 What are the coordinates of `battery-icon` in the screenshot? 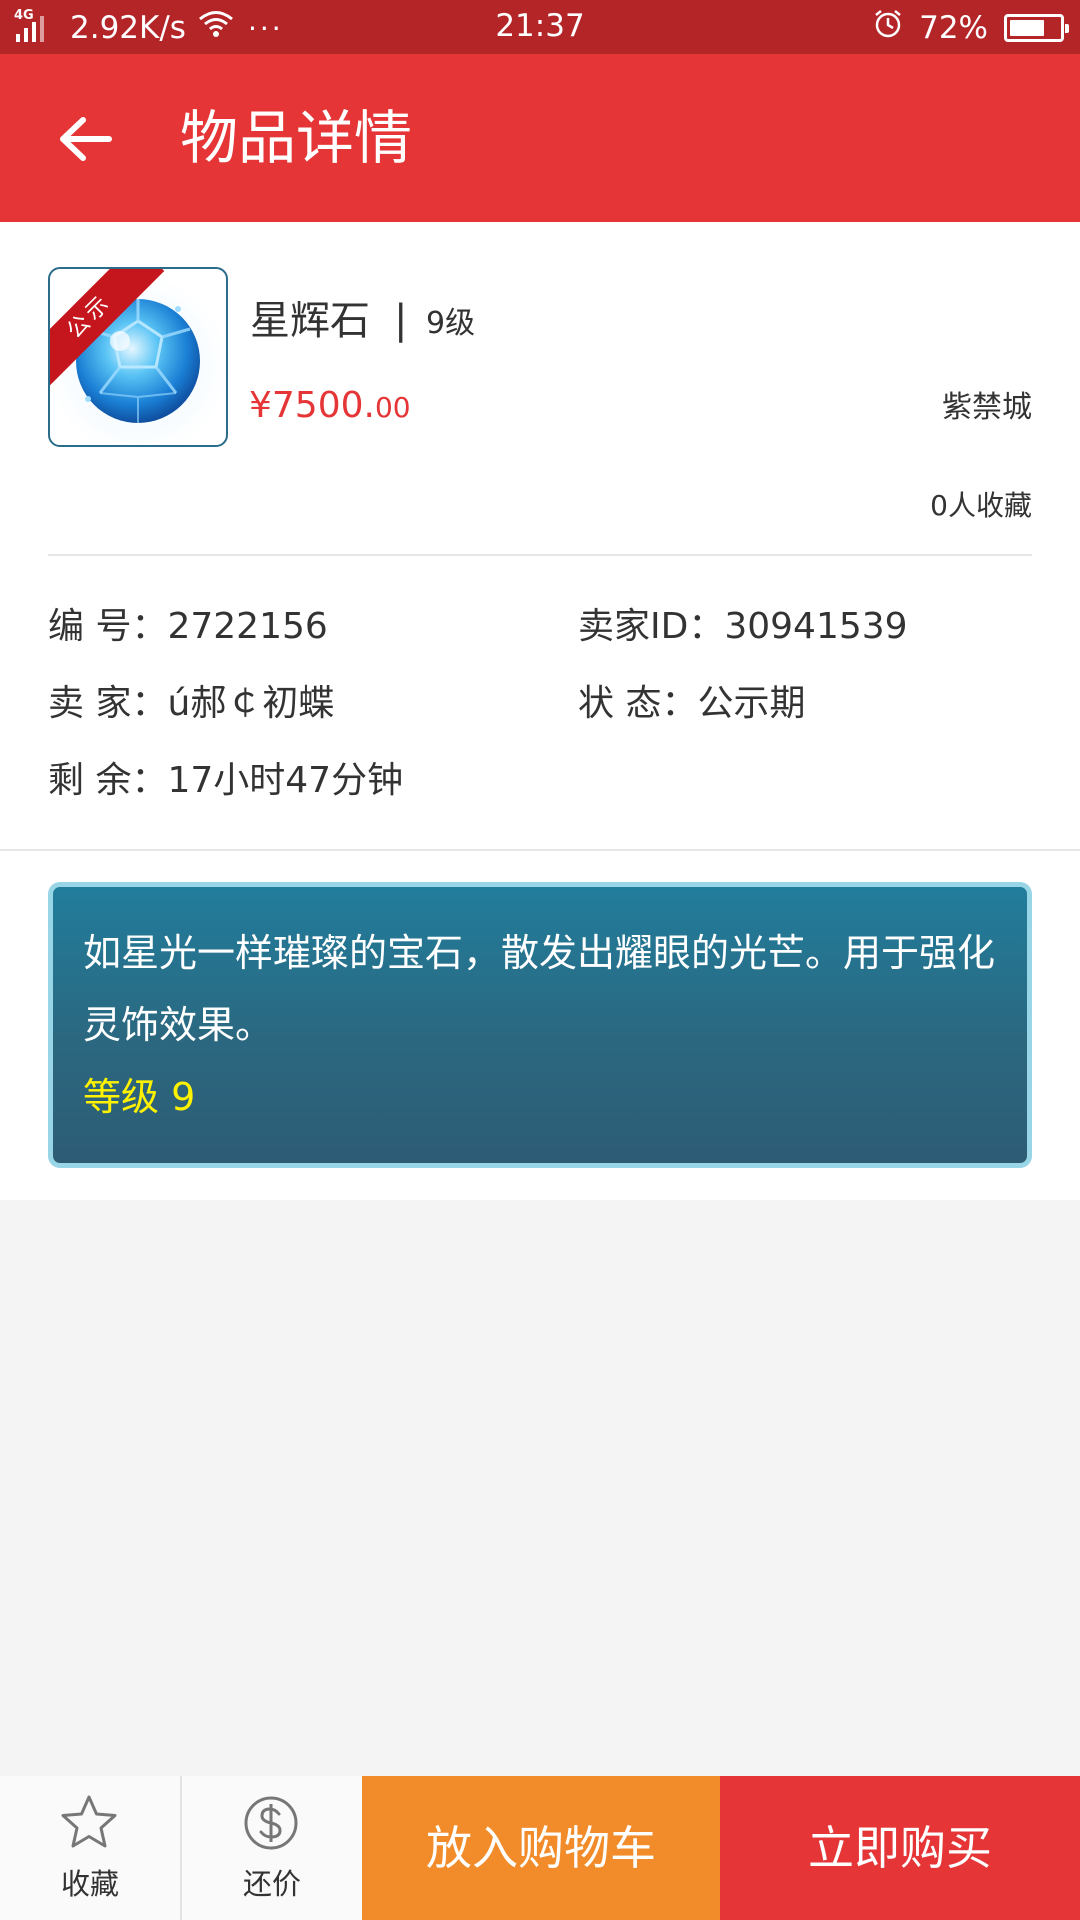 It's located at (1036, 28).